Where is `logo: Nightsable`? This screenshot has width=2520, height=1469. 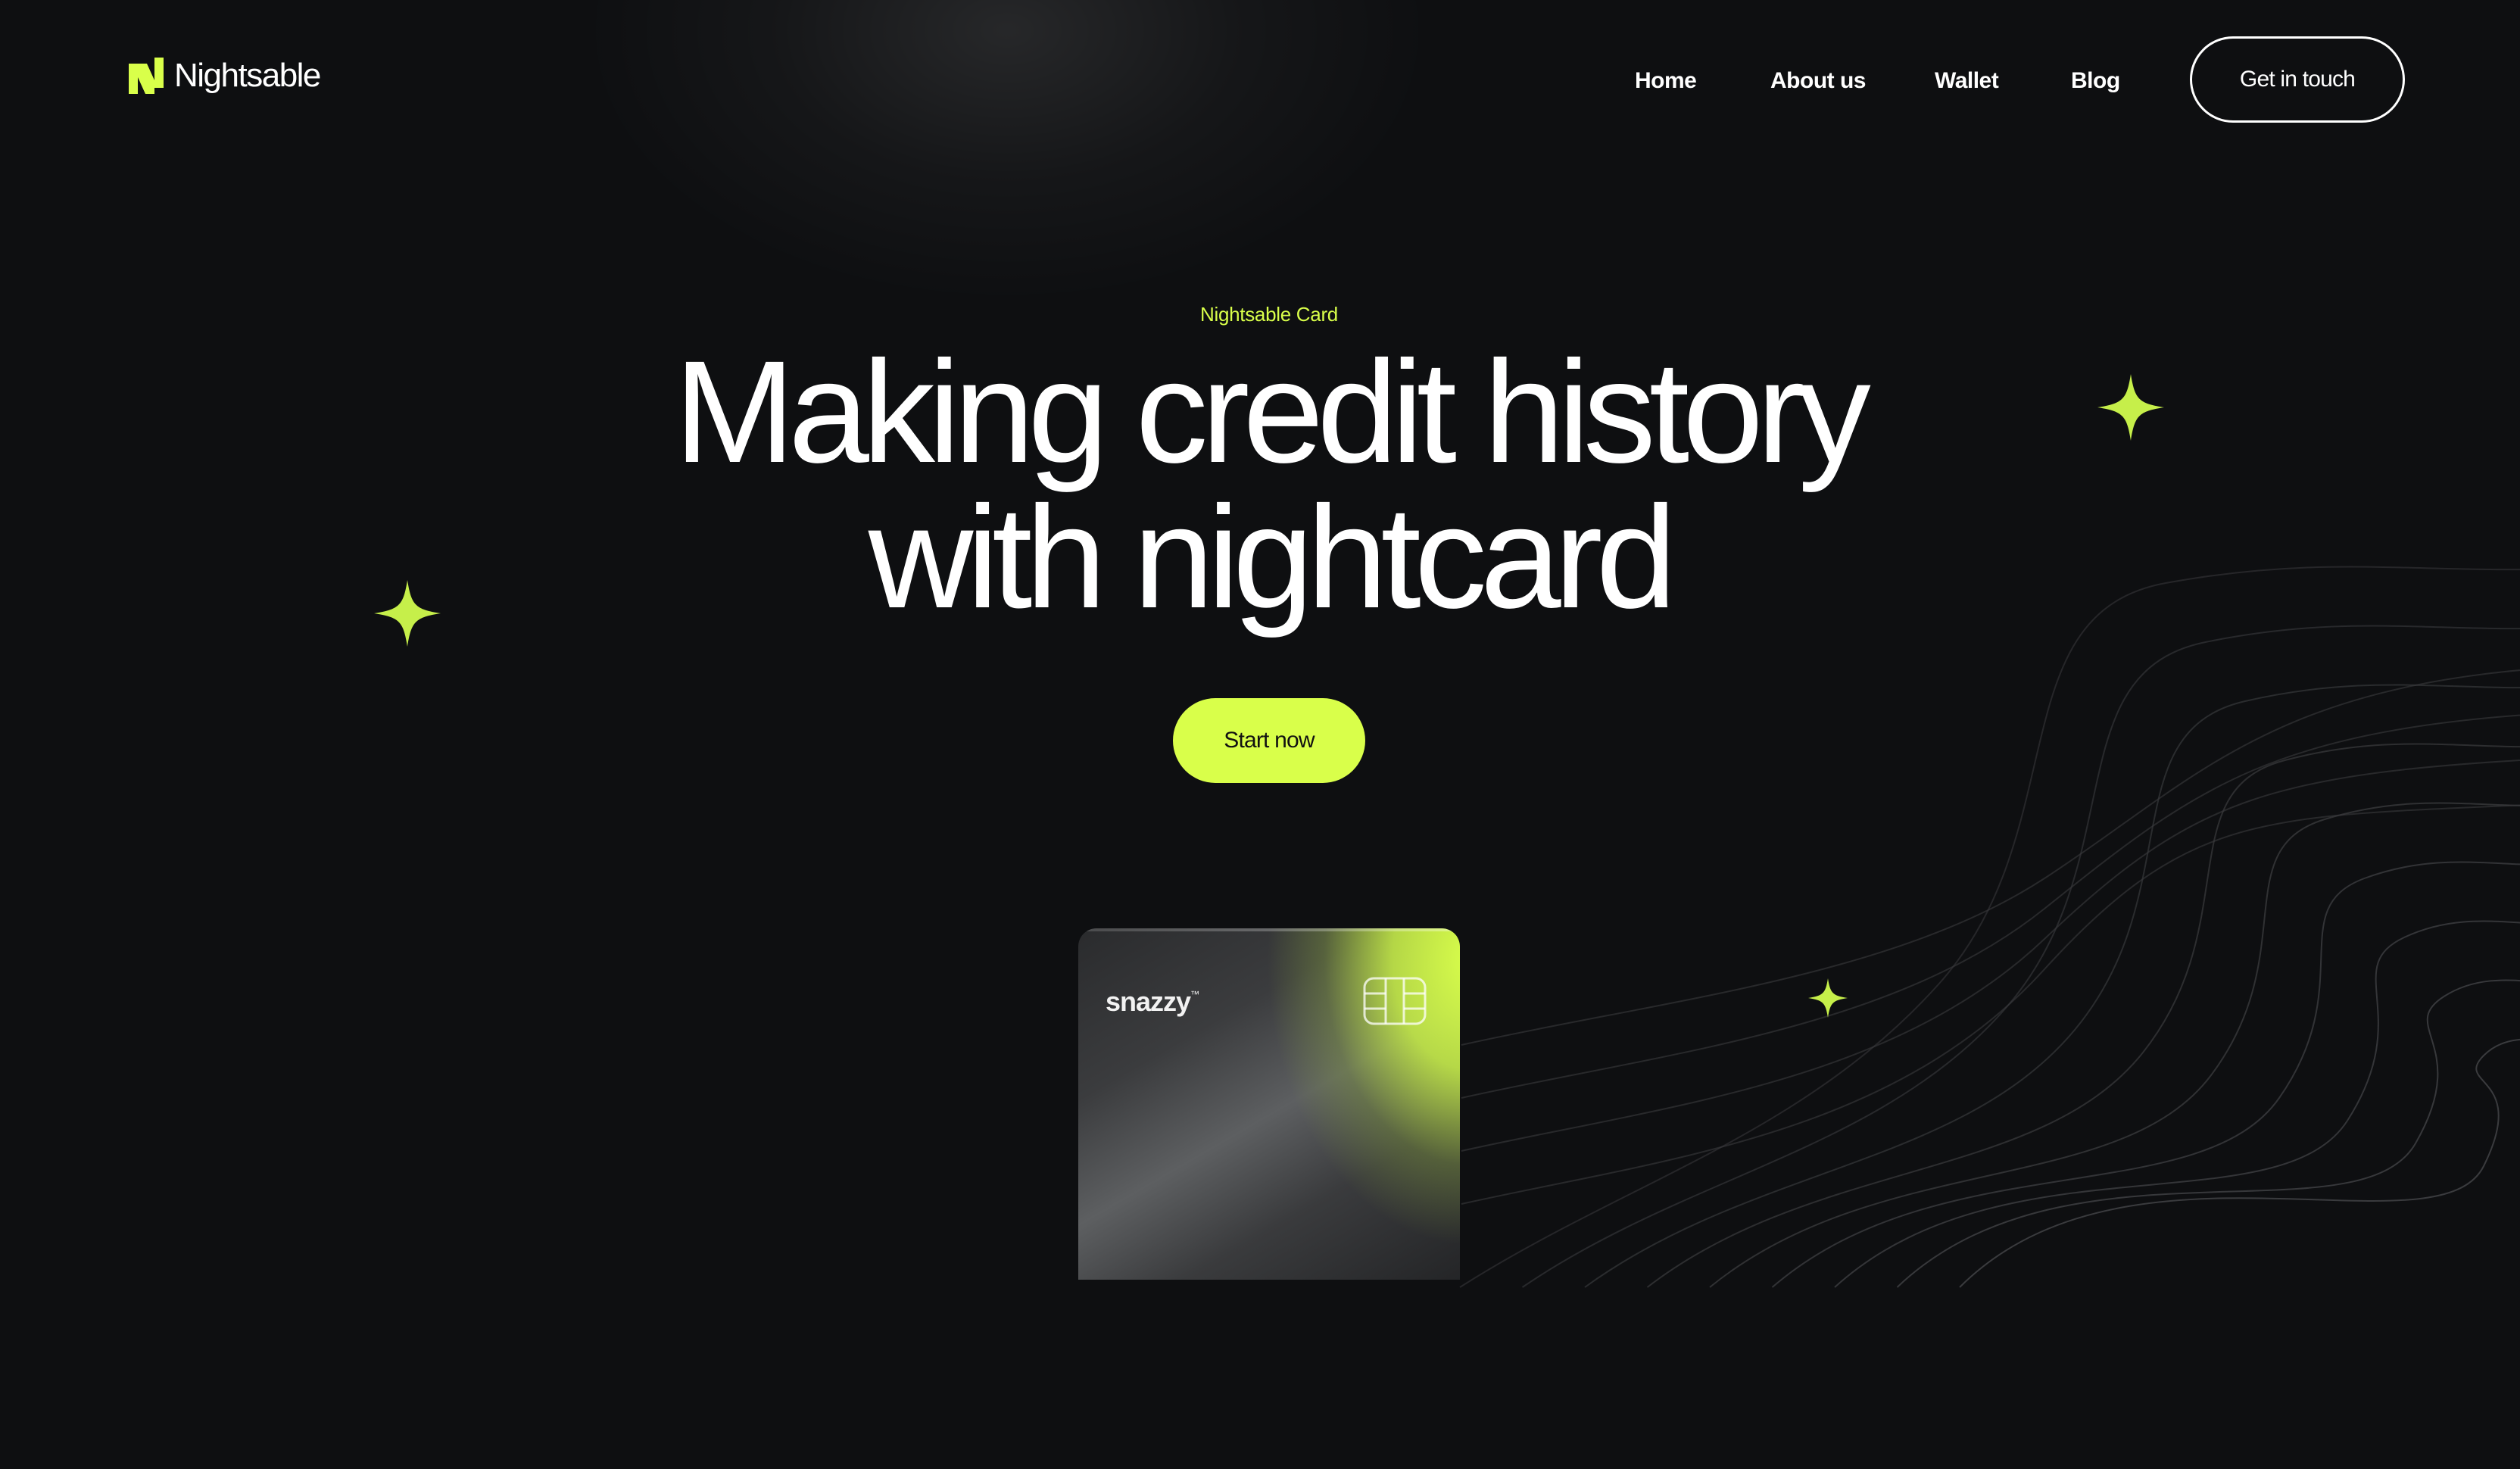
logo: Nightsable is located at coordinates (225, 75).